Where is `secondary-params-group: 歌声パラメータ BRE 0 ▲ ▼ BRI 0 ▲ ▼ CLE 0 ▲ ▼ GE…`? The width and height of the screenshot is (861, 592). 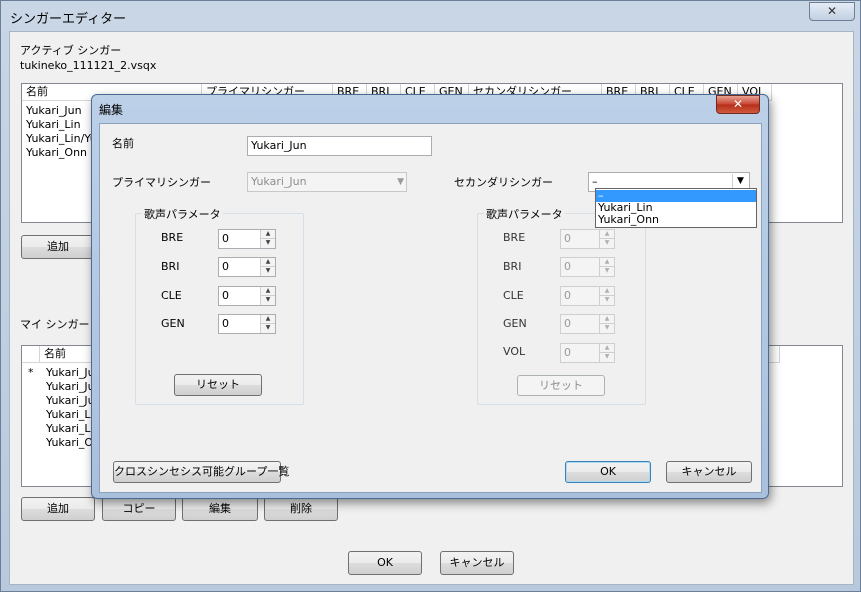
secondary-params-group: 歌声パラメータ BRE 0 ▲ ▼ BRI 0 ▲ ▼ CLE 0 ▲ ▼ GE… is located at coordinates (561, 305).